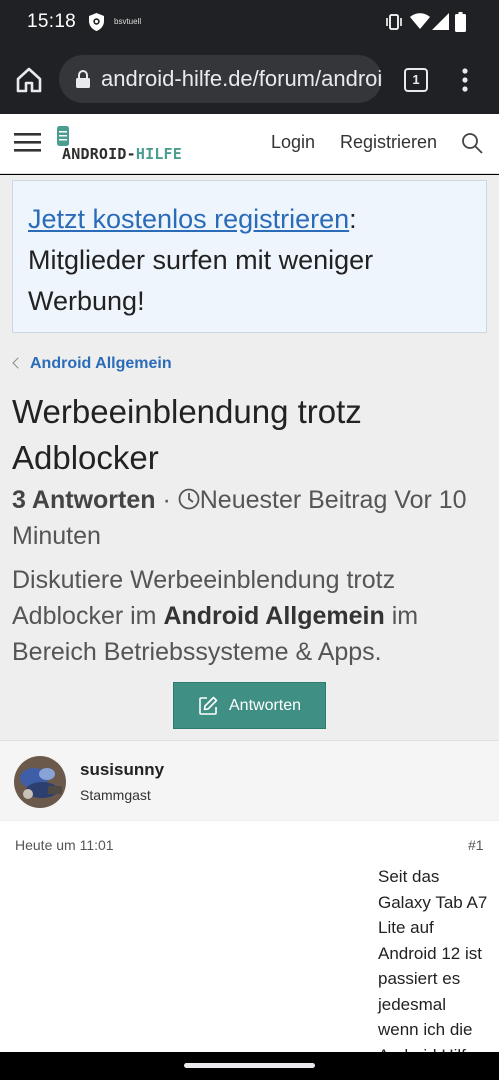 The width and height of the screenshot is (499, 1080). Describe the element at coordinates (18, 363) in the screenshot. I see `chevron-left-icon` at that location.